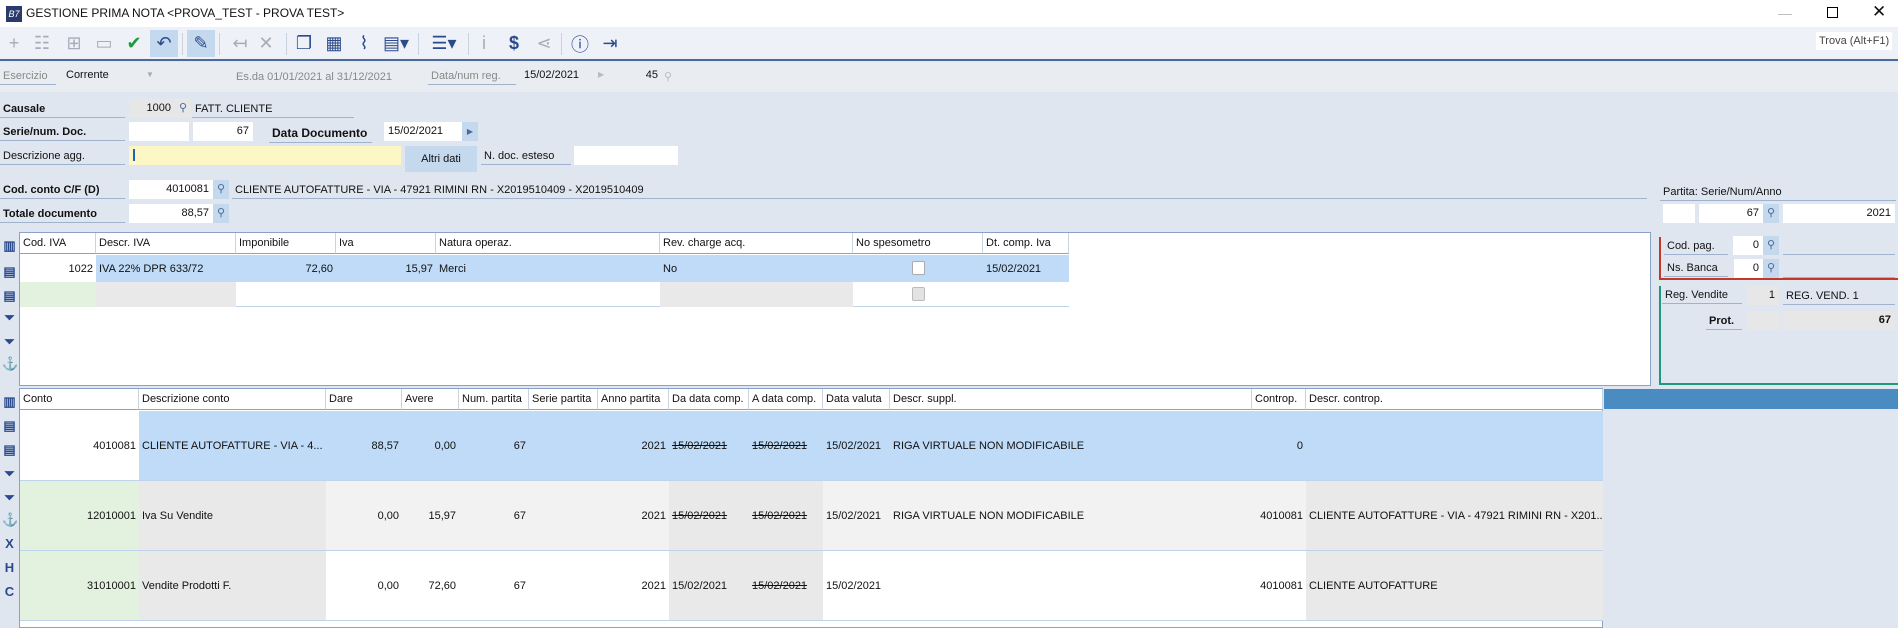  I want to click on col-header: Dare, so click(364, 399).